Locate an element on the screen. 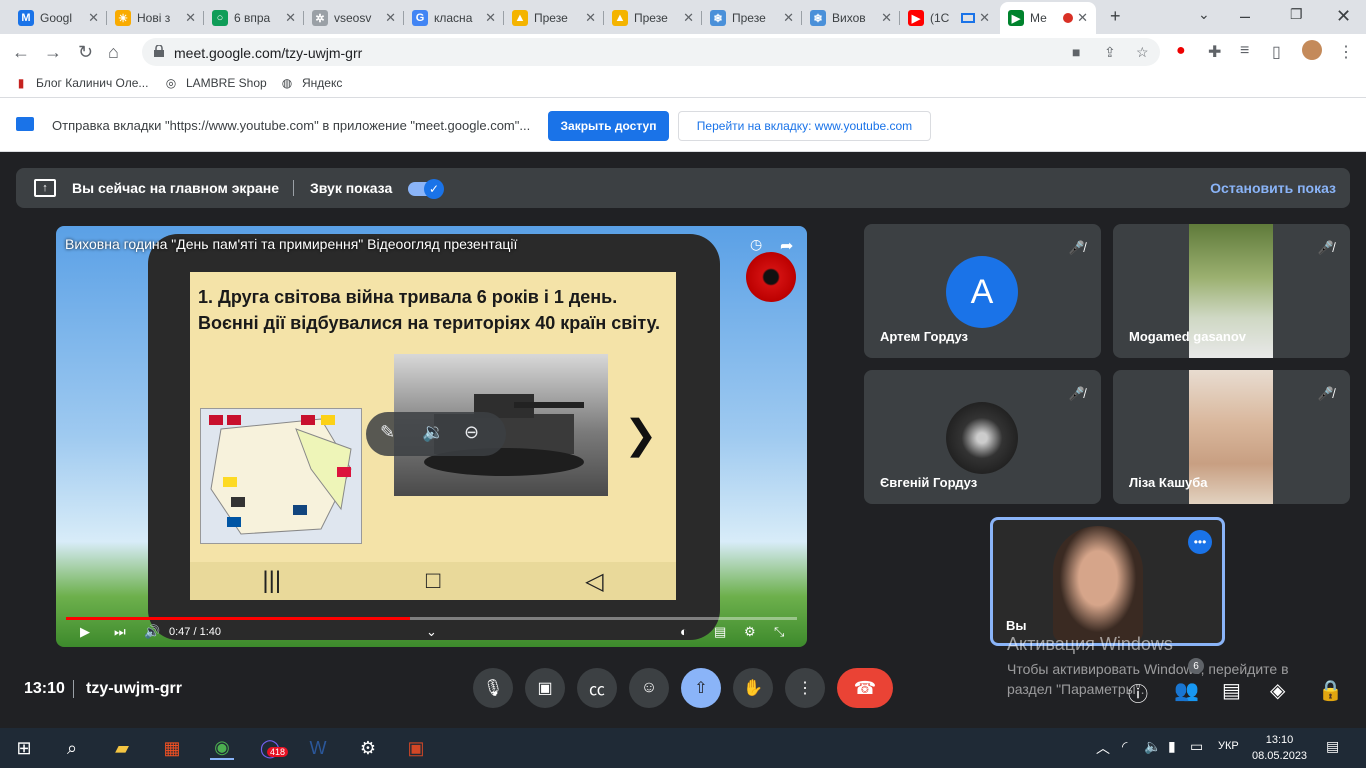 The width and height of the screenshot is (1366, 768). bookmark-star-icon: ☆ is located at coordinates (1142, 52).